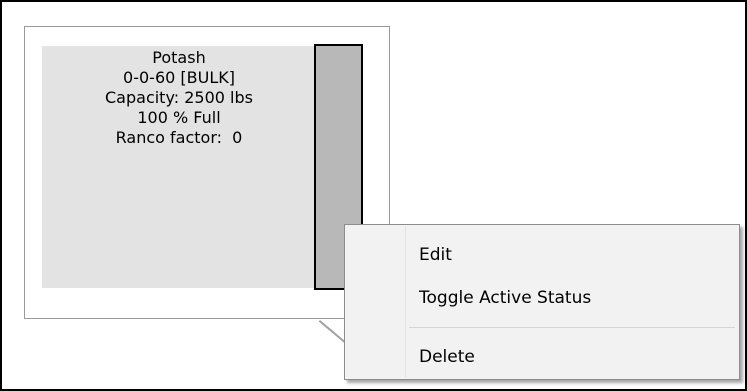 The height and width of the screenshot is (391, 747). Describe the element at coordinates (179, 117) in the screenshot. I see `bin-fill-percent: 100 % Full` at that location.